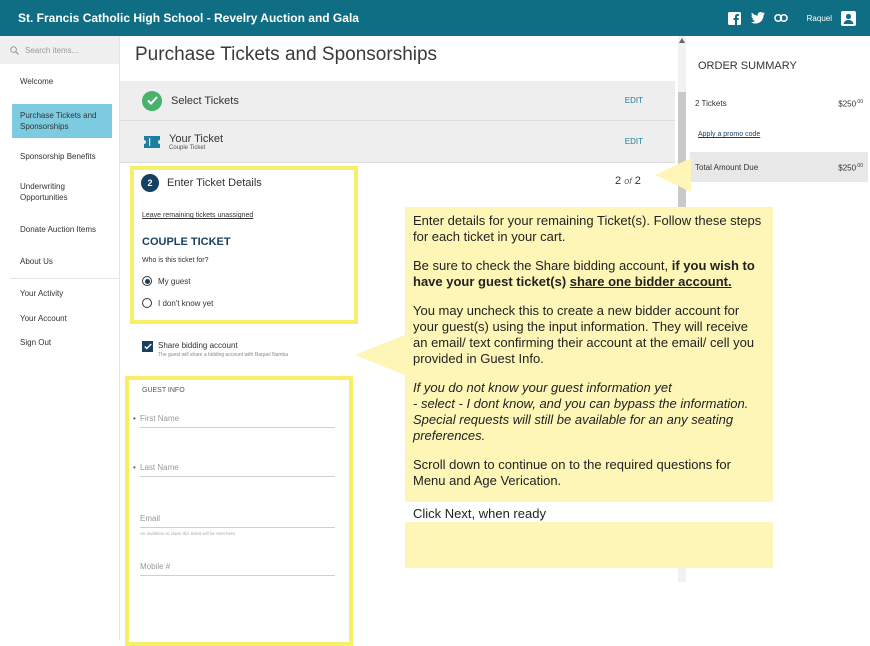 This screenshot has height=646, width=870. What do you see at coordinates (198, 345) in the screenshot?
I see `share-label: Share bidding account` at bounding box center [198, 345].